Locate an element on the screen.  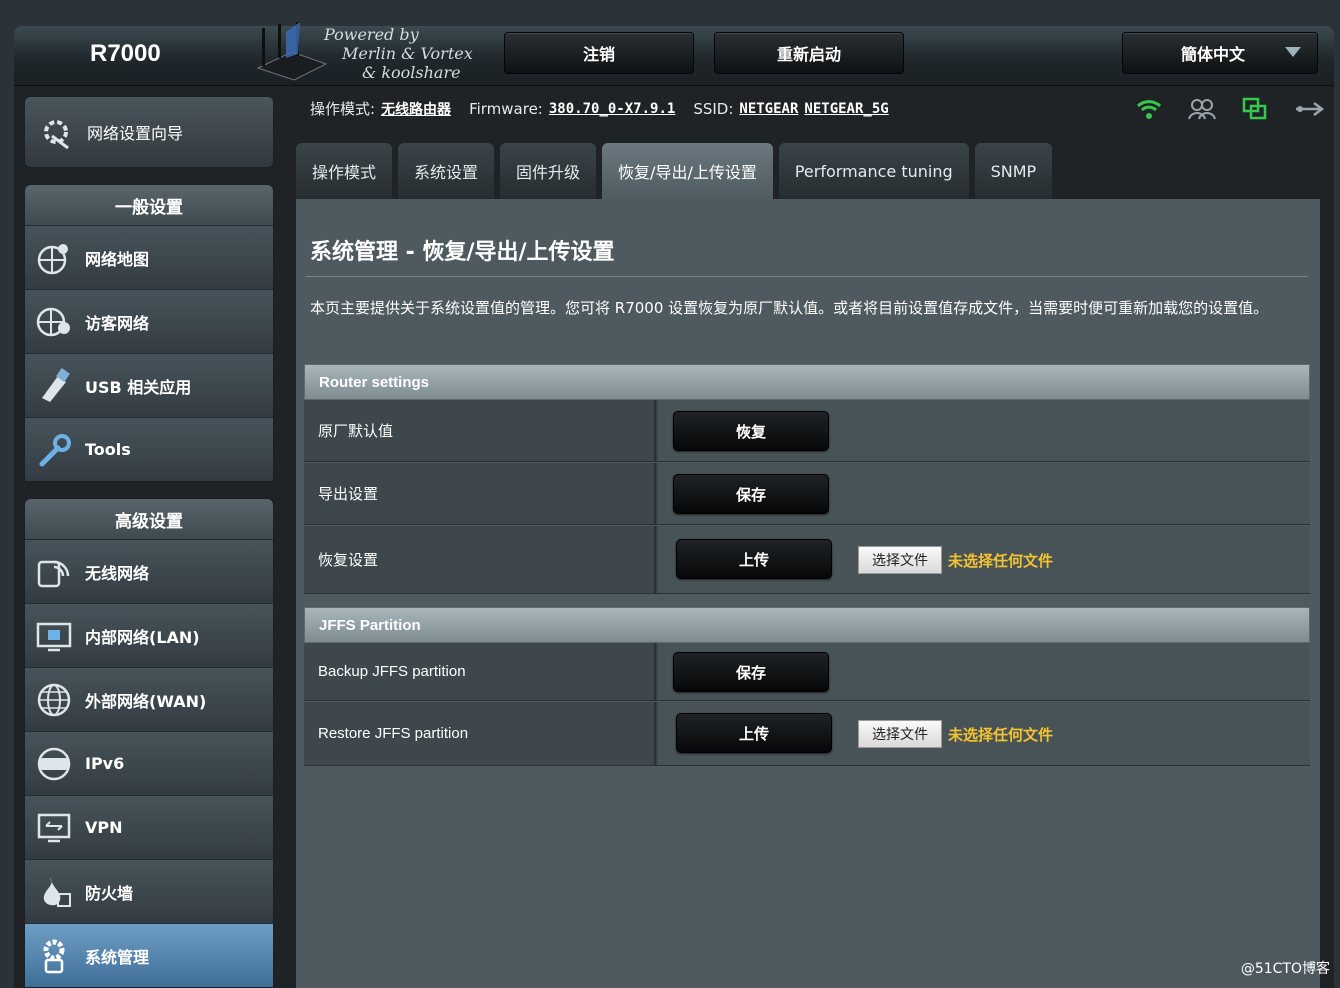
backup-jffs-row: Backup JFFS partition 保存 is located at coordinates (807, 672).